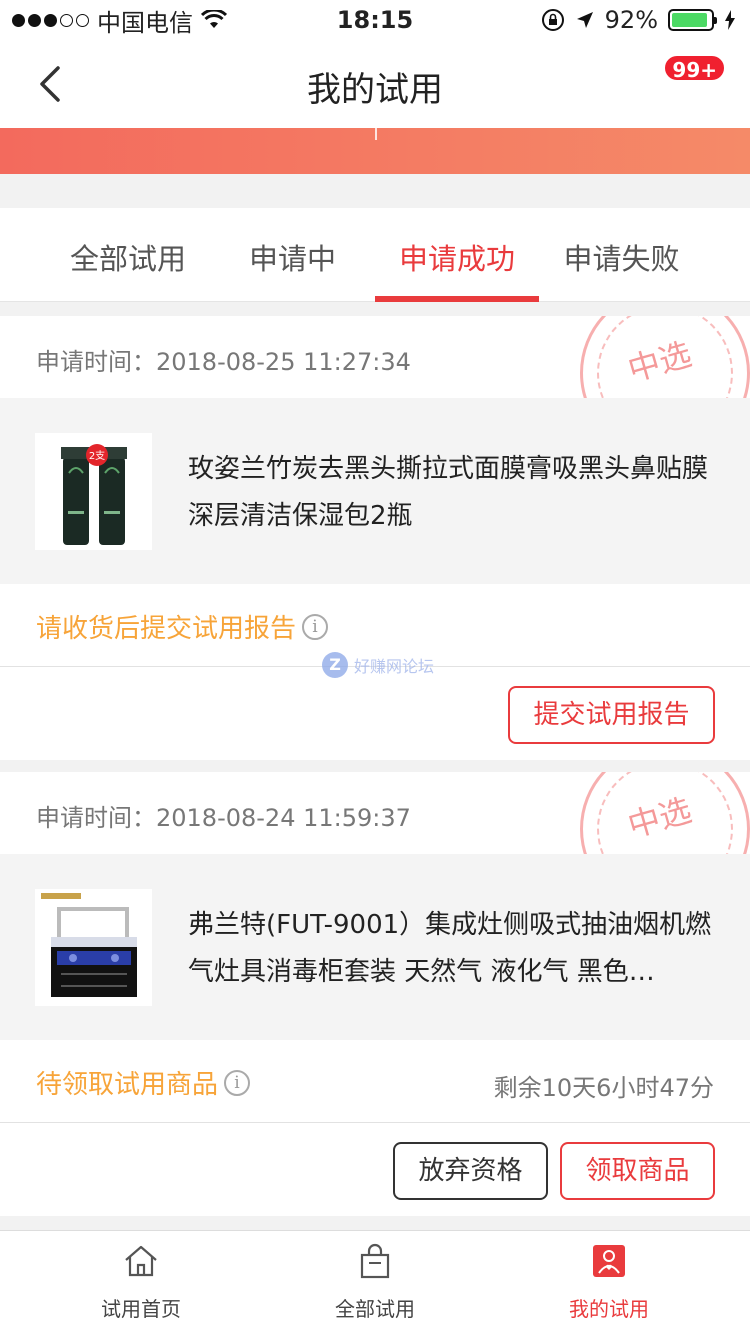 This screenshot has height=1334, width=750. What do you see at coordinates (621, 257) in the screenshot?
I see `tab-failed: 申请失败` at bounding box center [621, 257].